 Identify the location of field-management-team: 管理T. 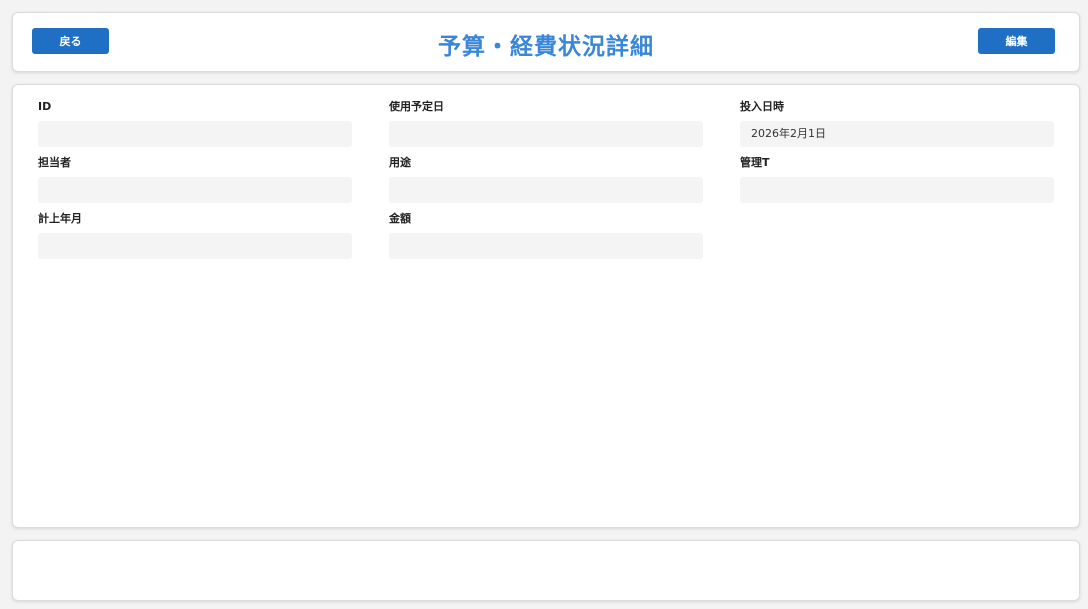
(897, 179).